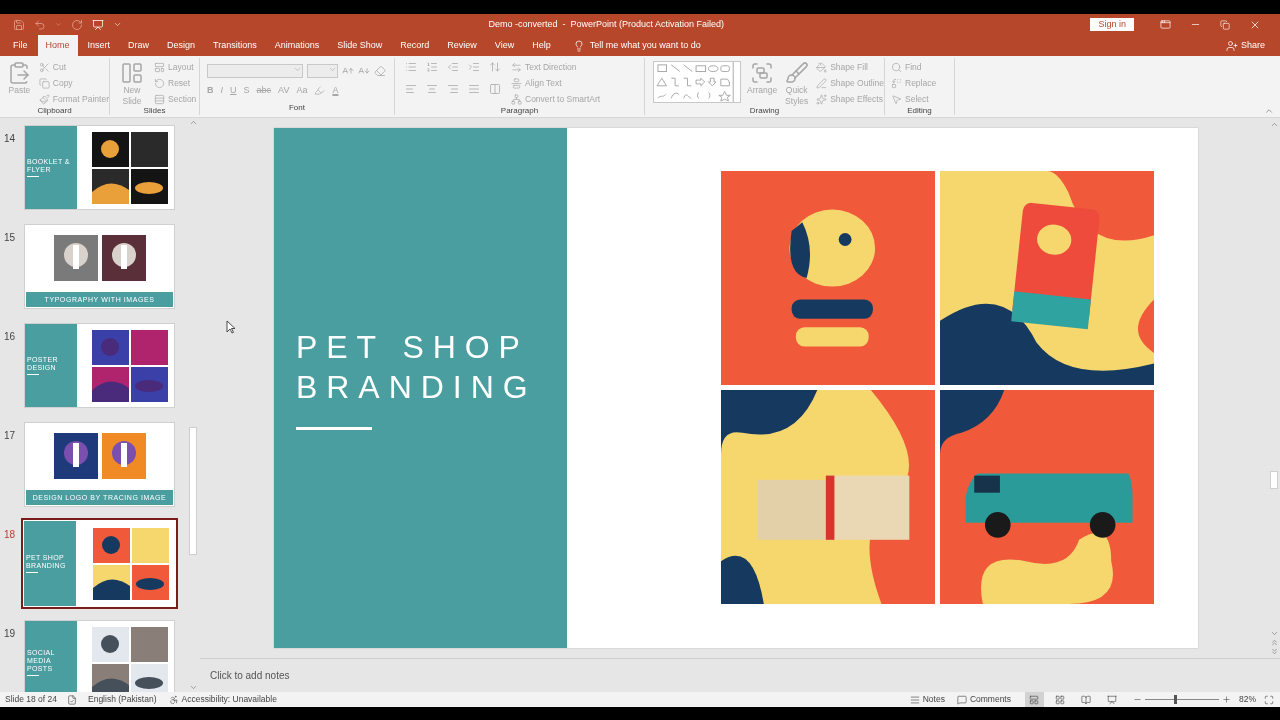  Describe the element at coordinates (453, 89) in the screenshot. I see `align-right-icon` at that location.